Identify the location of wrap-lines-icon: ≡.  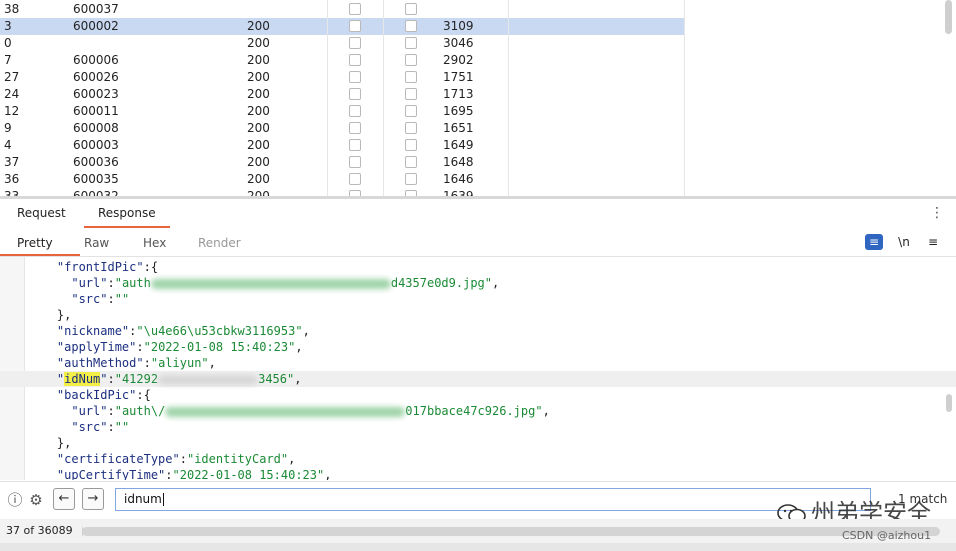
(874, 242).